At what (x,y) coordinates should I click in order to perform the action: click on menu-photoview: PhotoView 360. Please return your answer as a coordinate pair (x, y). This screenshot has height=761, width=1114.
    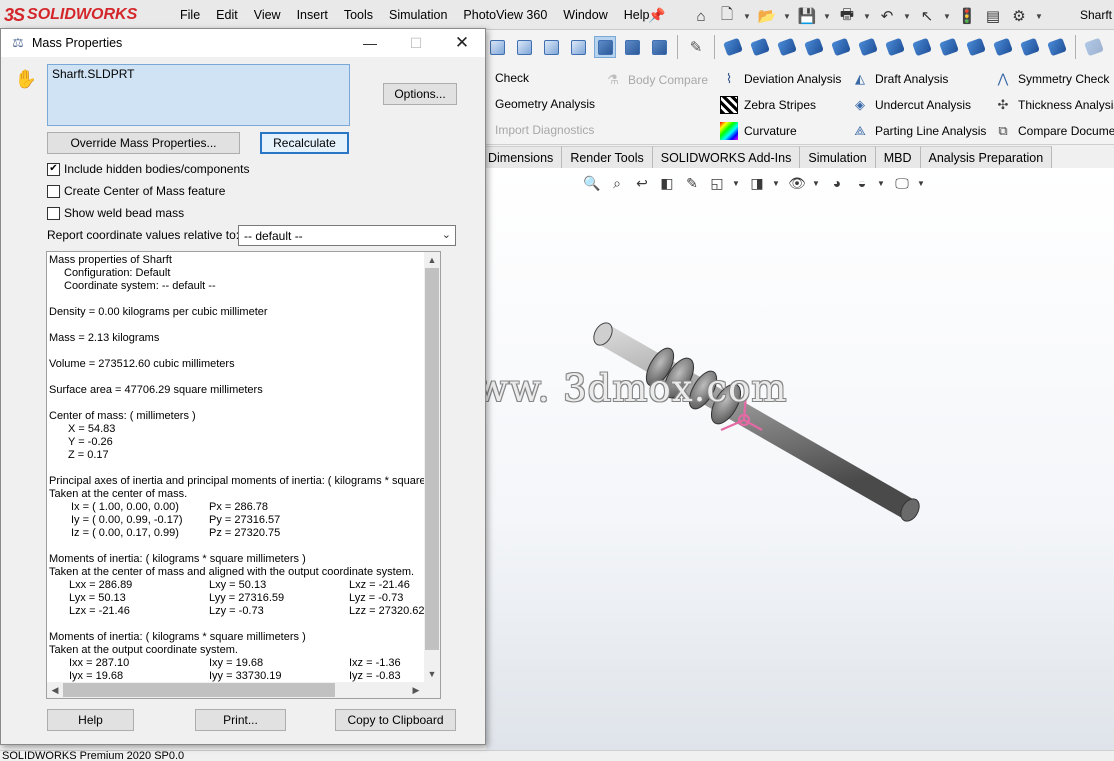
    Looking at the image, I should click on (505, 15).